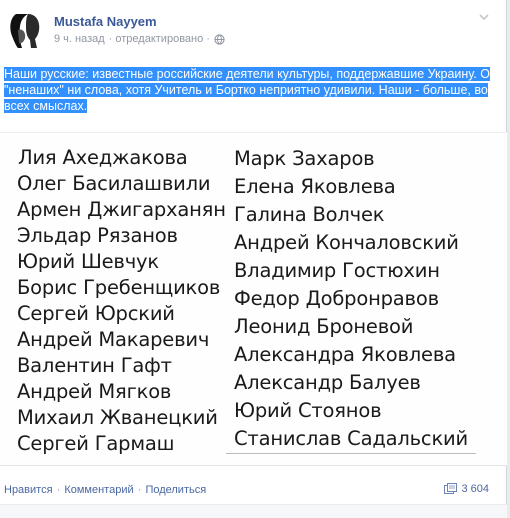 This screenshot has width=510, height=518. What do you see at coordinates (327, 382) in the screenshot?
I see `name-item: Александр Балуев` at bounding box center [327, 382].